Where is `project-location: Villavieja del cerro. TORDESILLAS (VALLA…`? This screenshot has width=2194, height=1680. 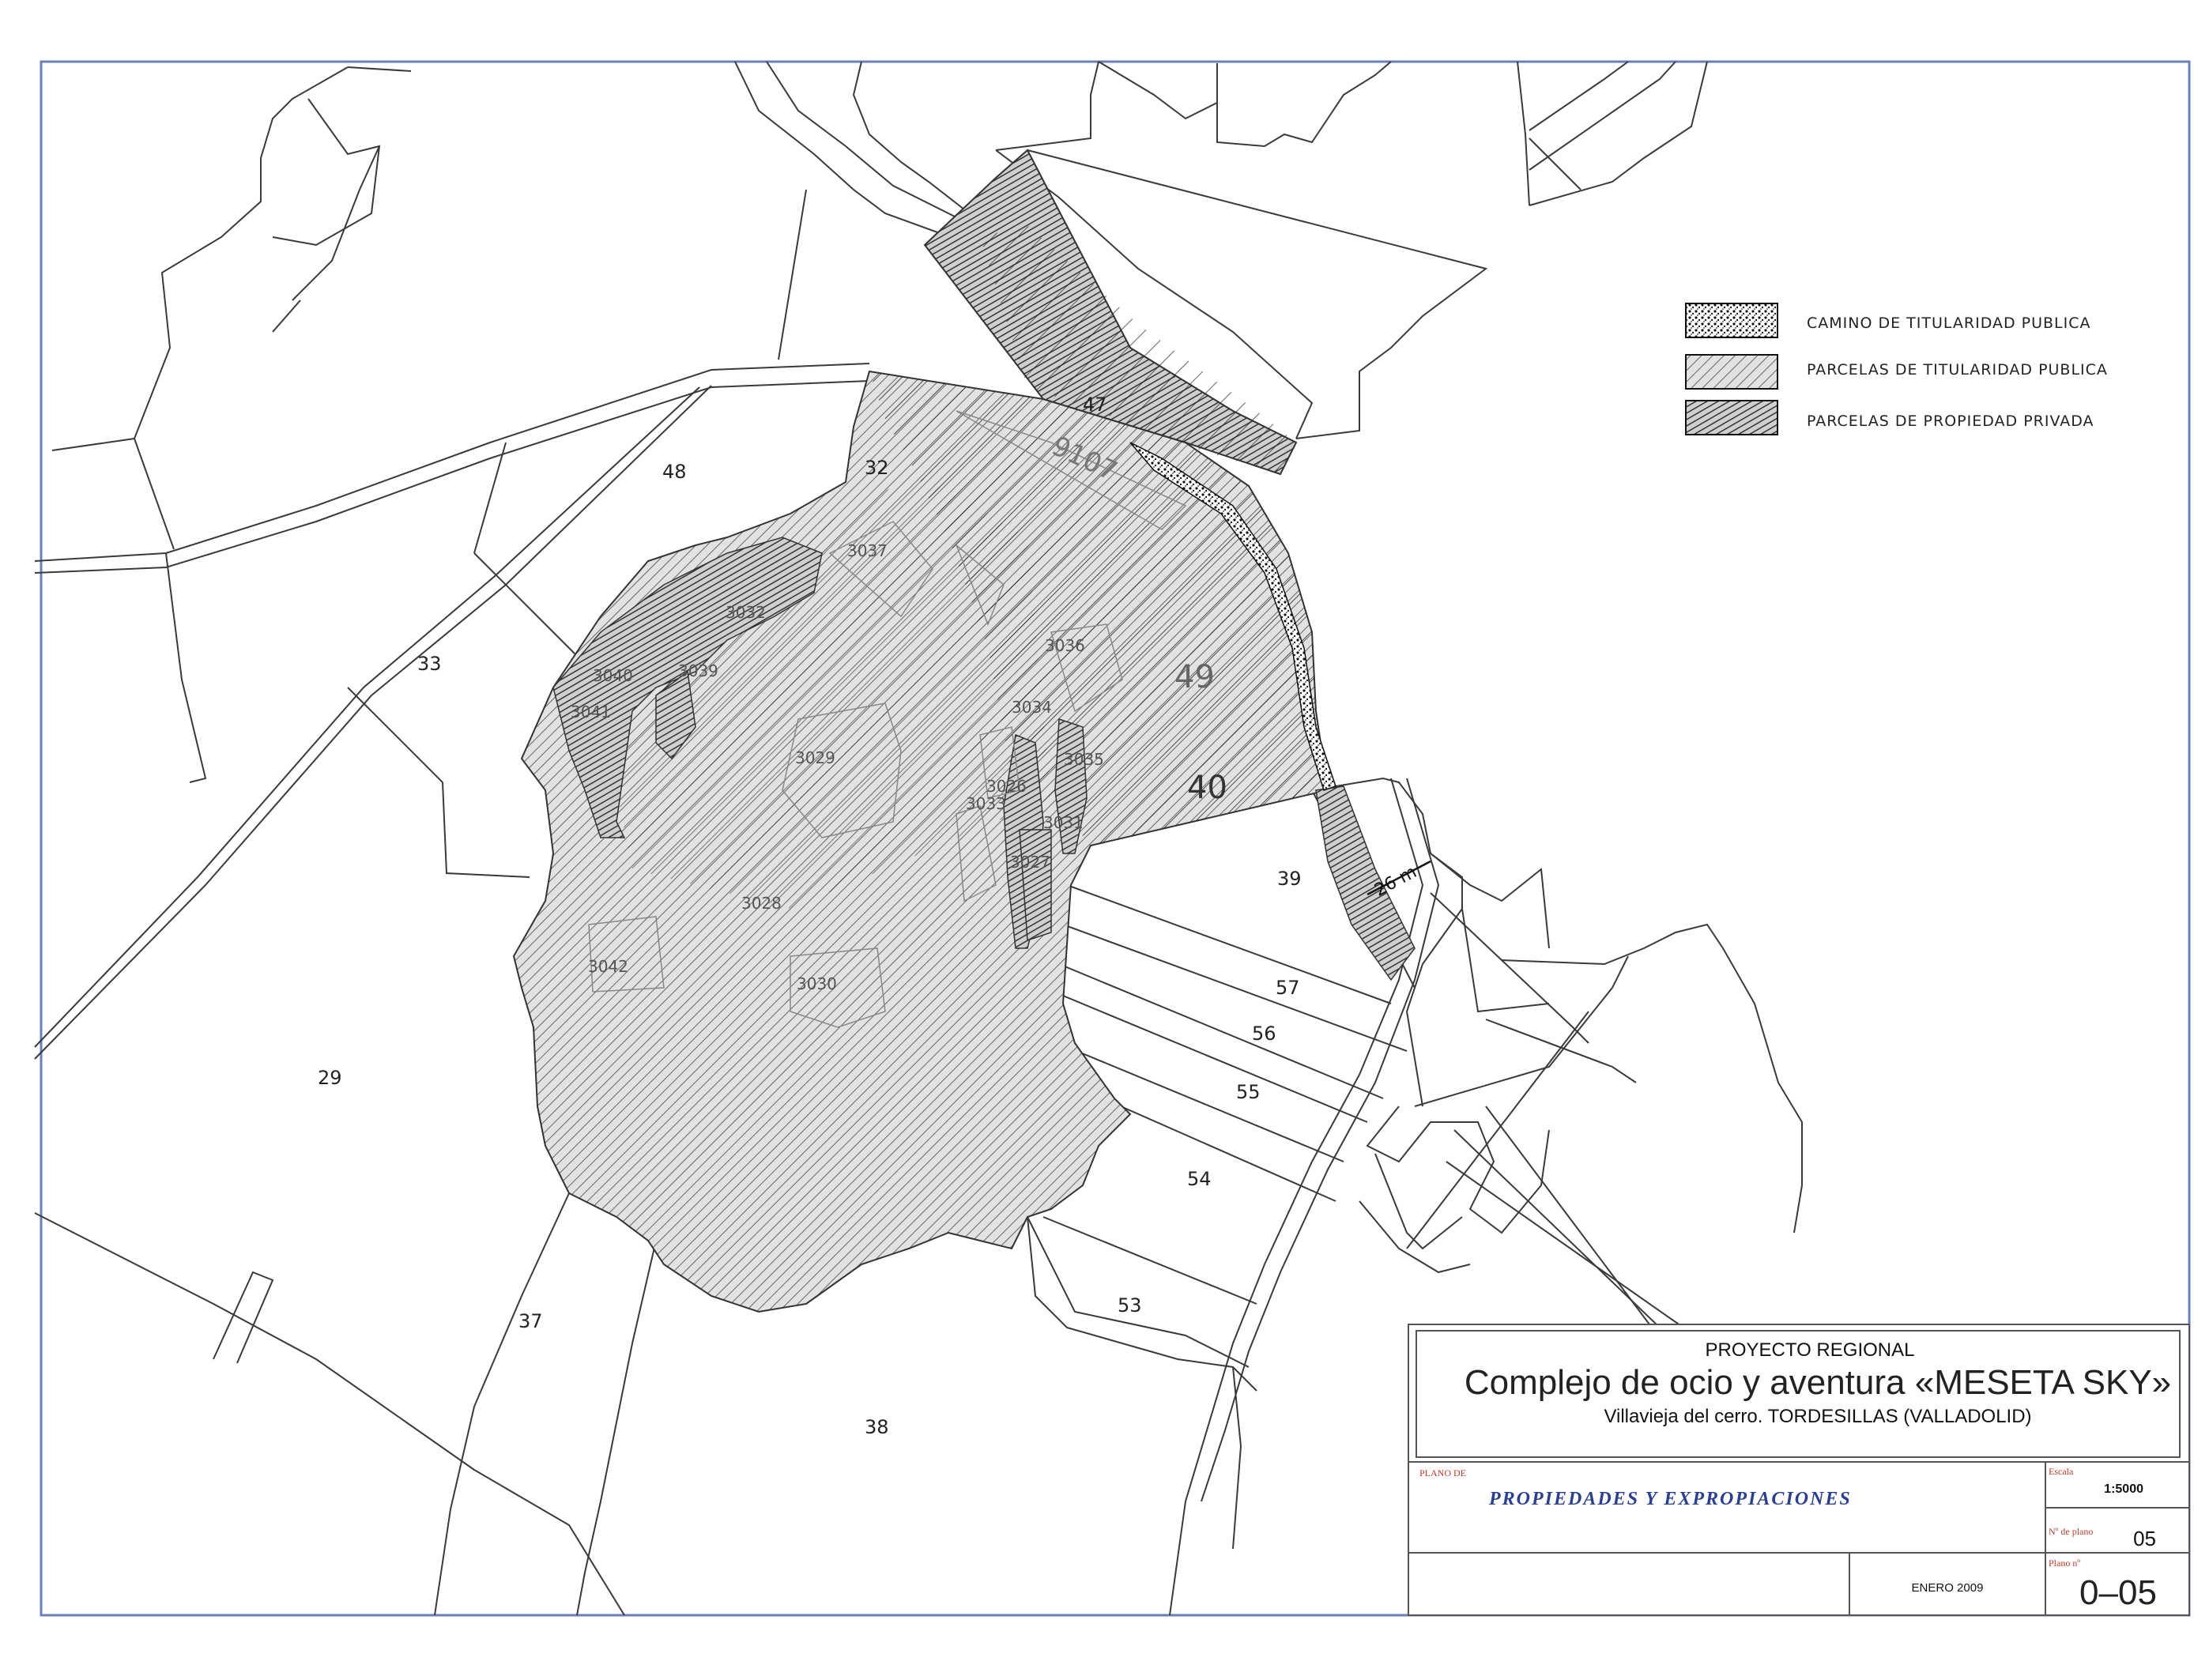 project-location: Villavieja del cerro. TORDESILLAS (VALLA… is located at coordinates (1817, 1416).